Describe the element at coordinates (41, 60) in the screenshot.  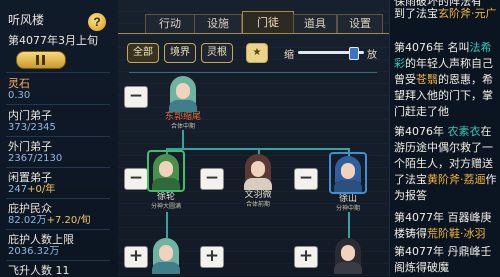
I see `pause-button` at that location.